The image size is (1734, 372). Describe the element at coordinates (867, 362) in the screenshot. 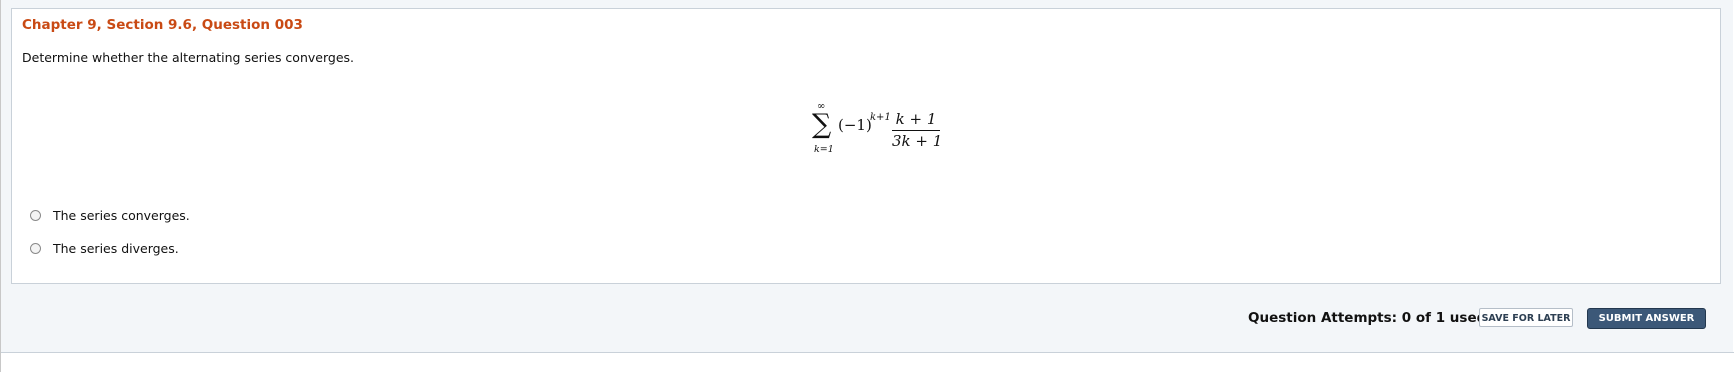

I see `bottom-divider` at that location.